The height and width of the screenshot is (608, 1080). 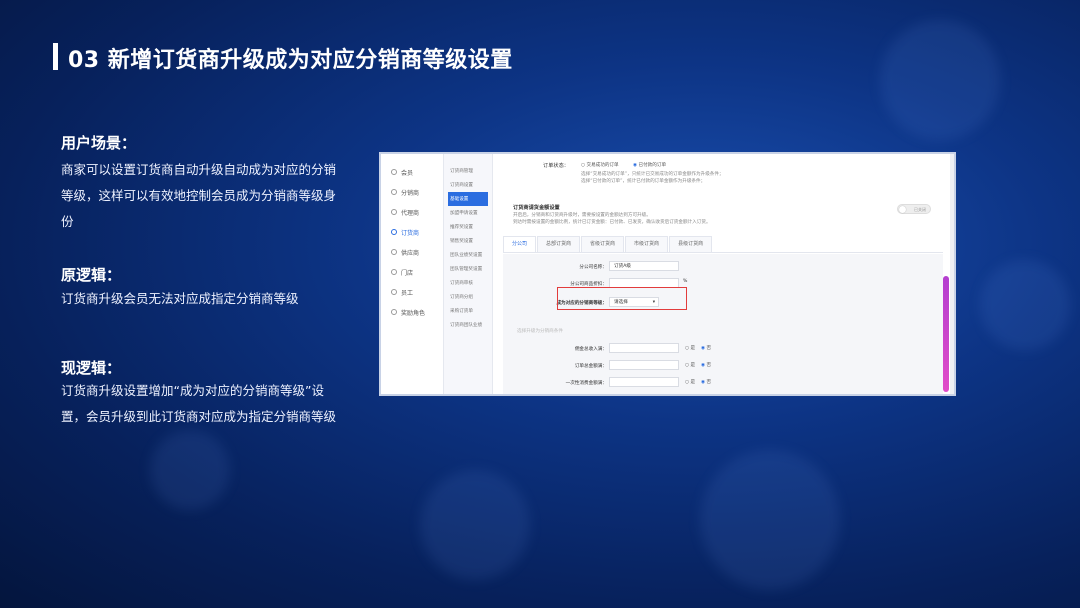 What do you see at coordinates (556, 166) in the screenshot?
I see `order-status-label: 订单状态：` at bounding box center [556, 166].